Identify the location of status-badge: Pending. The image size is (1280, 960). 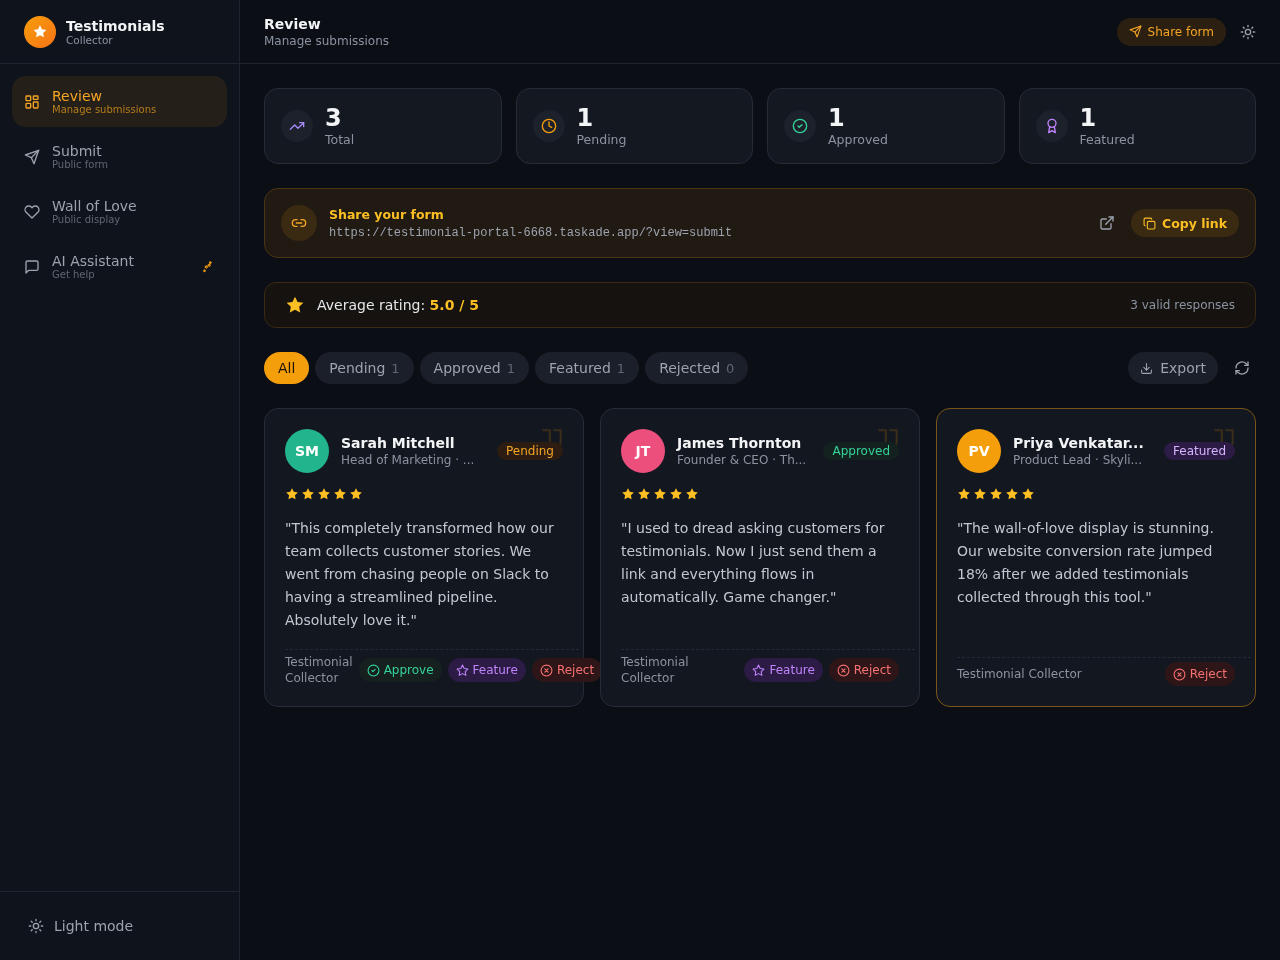
(530, 451).